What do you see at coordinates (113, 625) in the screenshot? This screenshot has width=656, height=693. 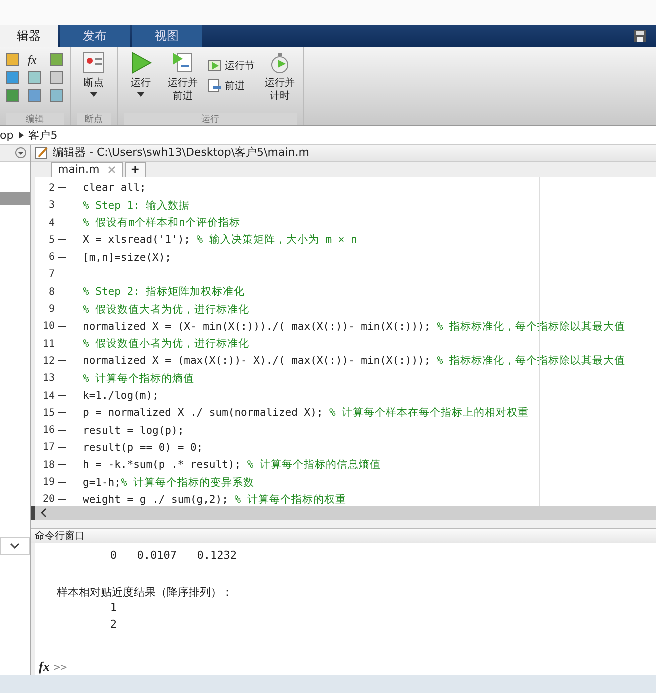 I see `output-value: 2` at bounding box center [113, 625].